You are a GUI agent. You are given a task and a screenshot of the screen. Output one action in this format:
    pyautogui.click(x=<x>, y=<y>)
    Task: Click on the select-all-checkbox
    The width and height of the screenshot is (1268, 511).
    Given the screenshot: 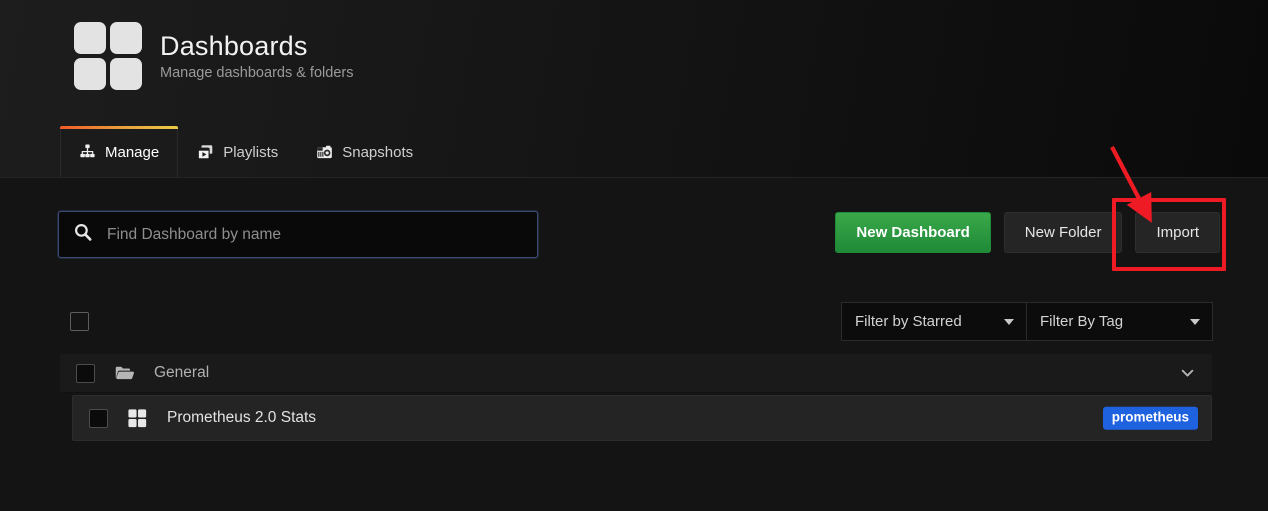 What is the action you would take?
    pyautogui.click(x=79, y=321)
    